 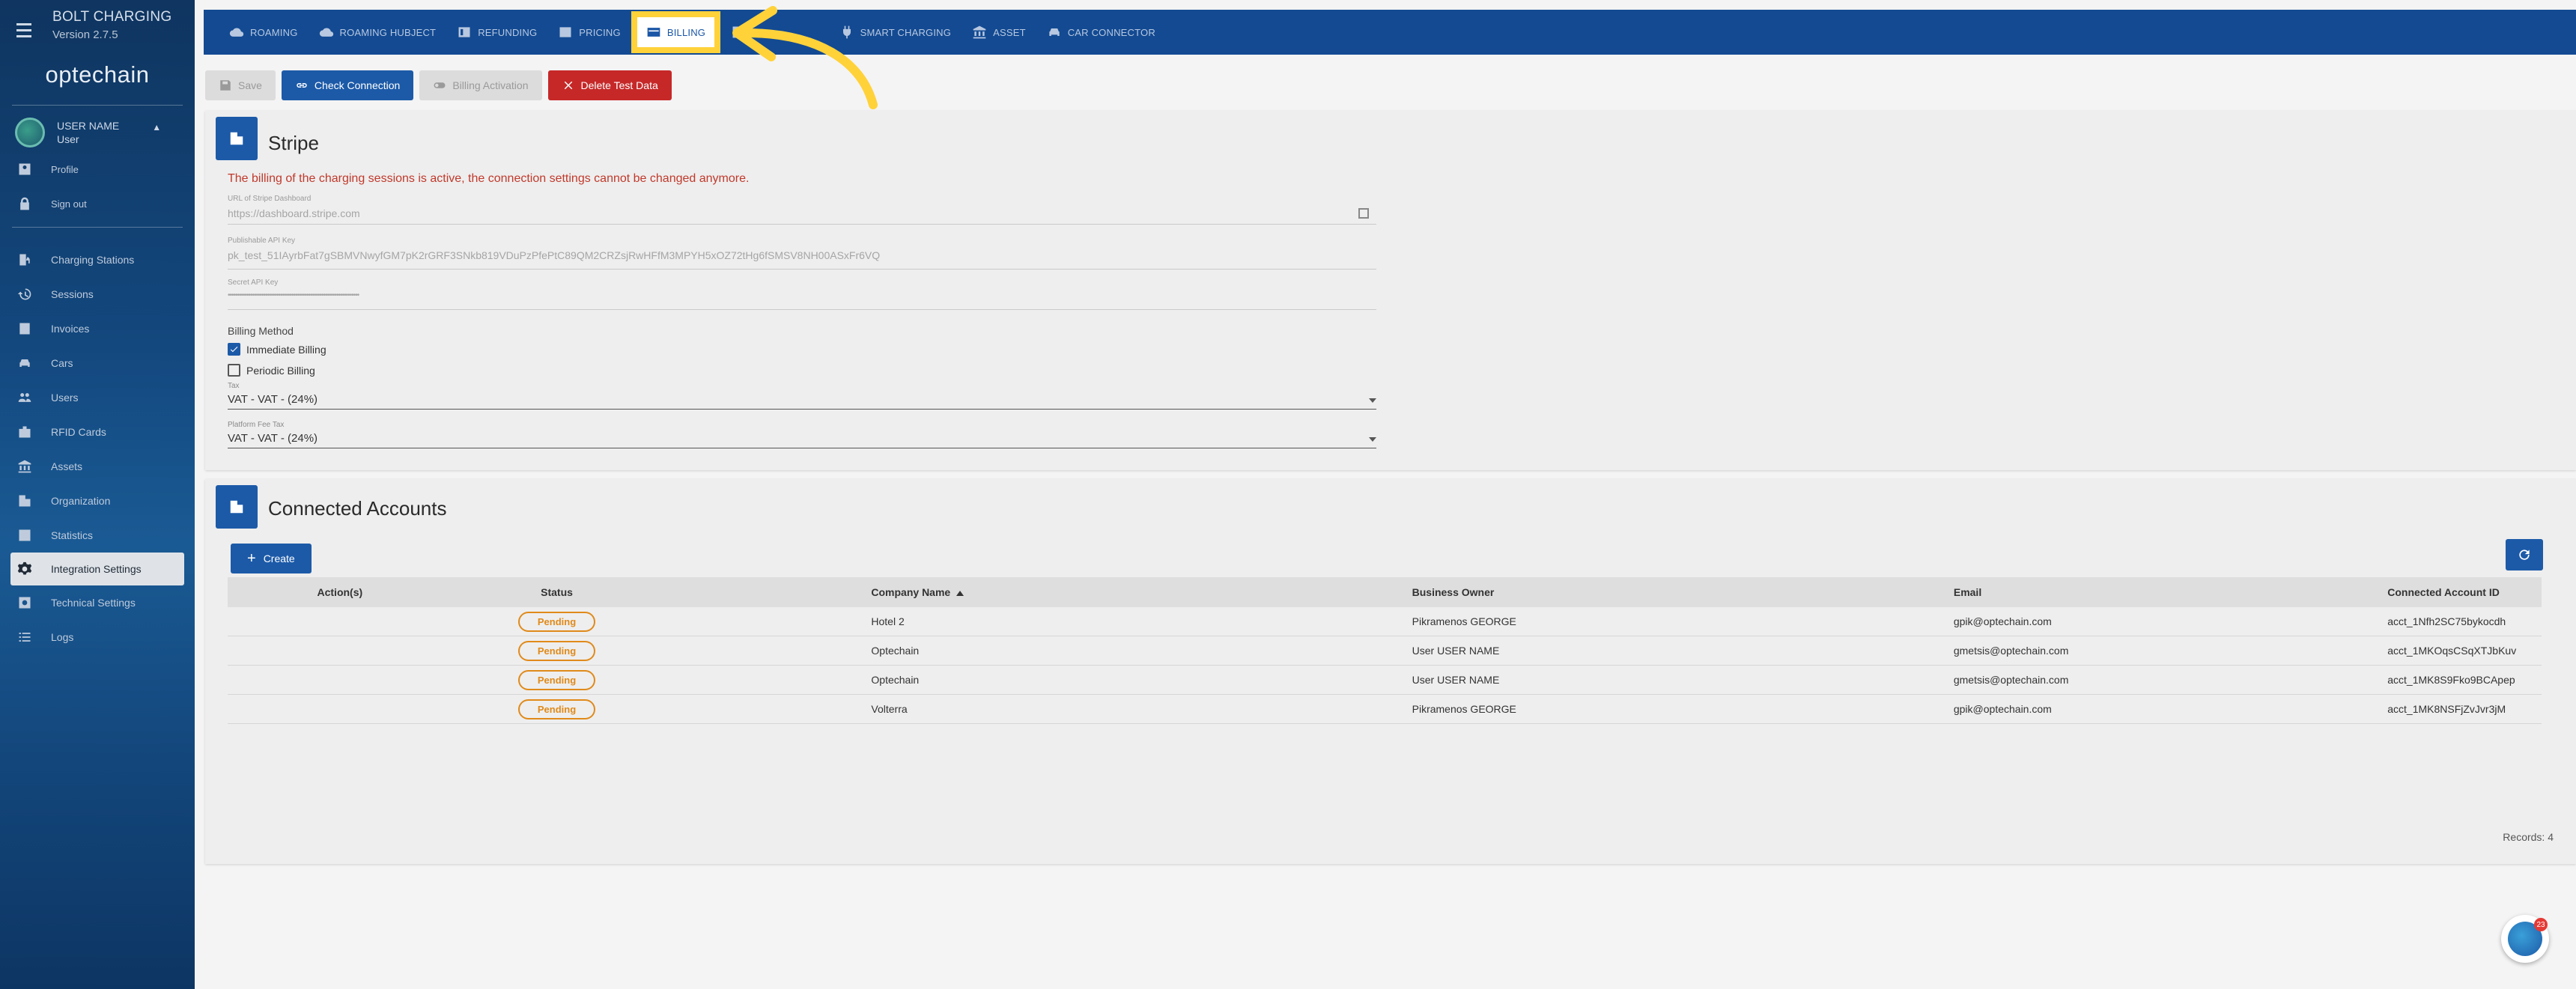 I want to click on tab-billing: BILLING, so click(x=676, y=32).